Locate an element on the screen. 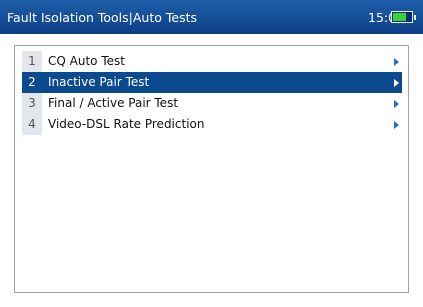  menu-item-number: 2 is located at coordinates (32, 82).